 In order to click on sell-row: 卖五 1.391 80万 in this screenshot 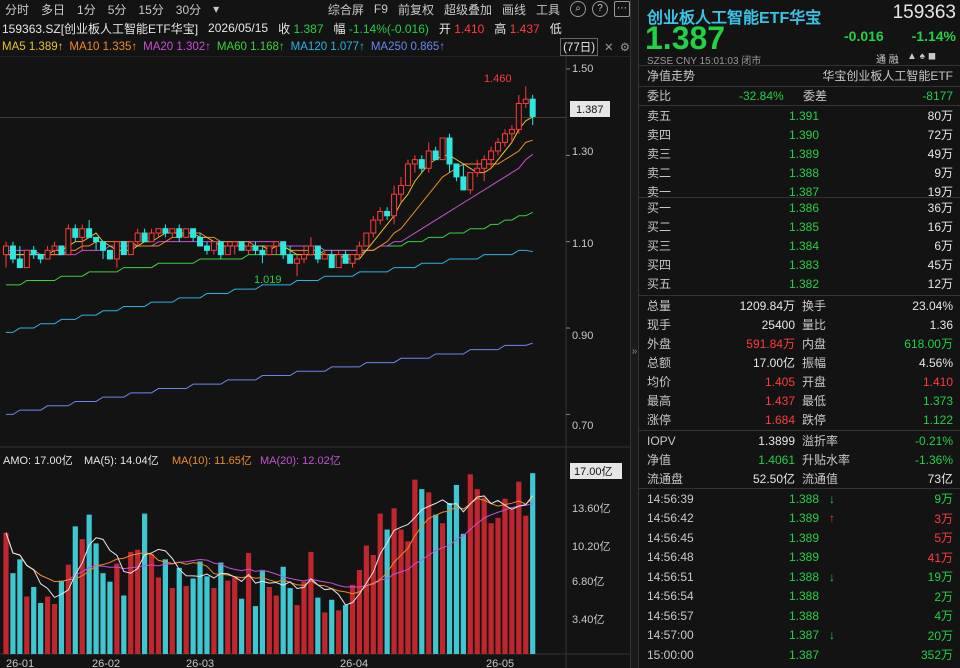, I will do `click(799, 115)`.